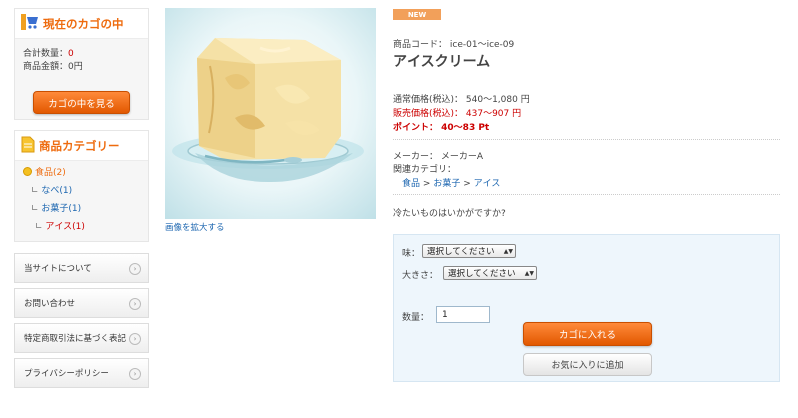 This screenshot has width=798, height=418. What do you see at coordinates (30, 23) in the screenshot?
I see `cart-icon` at bounding box center [30, 23].